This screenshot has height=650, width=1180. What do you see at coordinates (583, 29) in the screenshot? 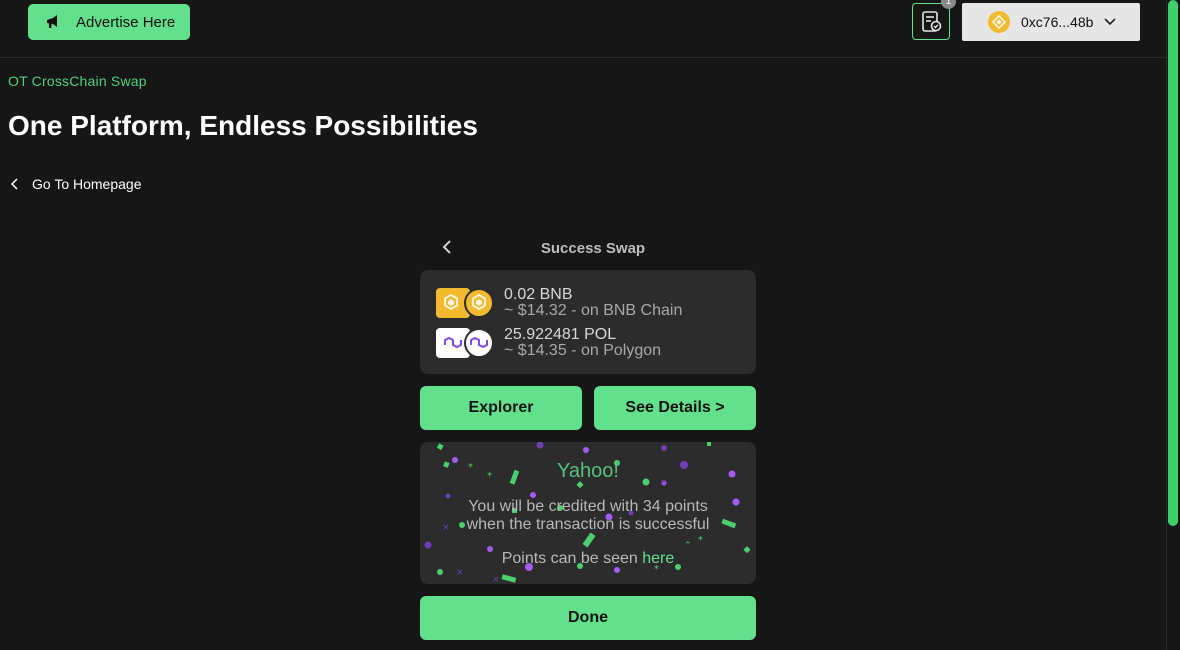
I see `top-bar: Advertise Here 1 0xc76...48b` at bounding box center [583, 29].